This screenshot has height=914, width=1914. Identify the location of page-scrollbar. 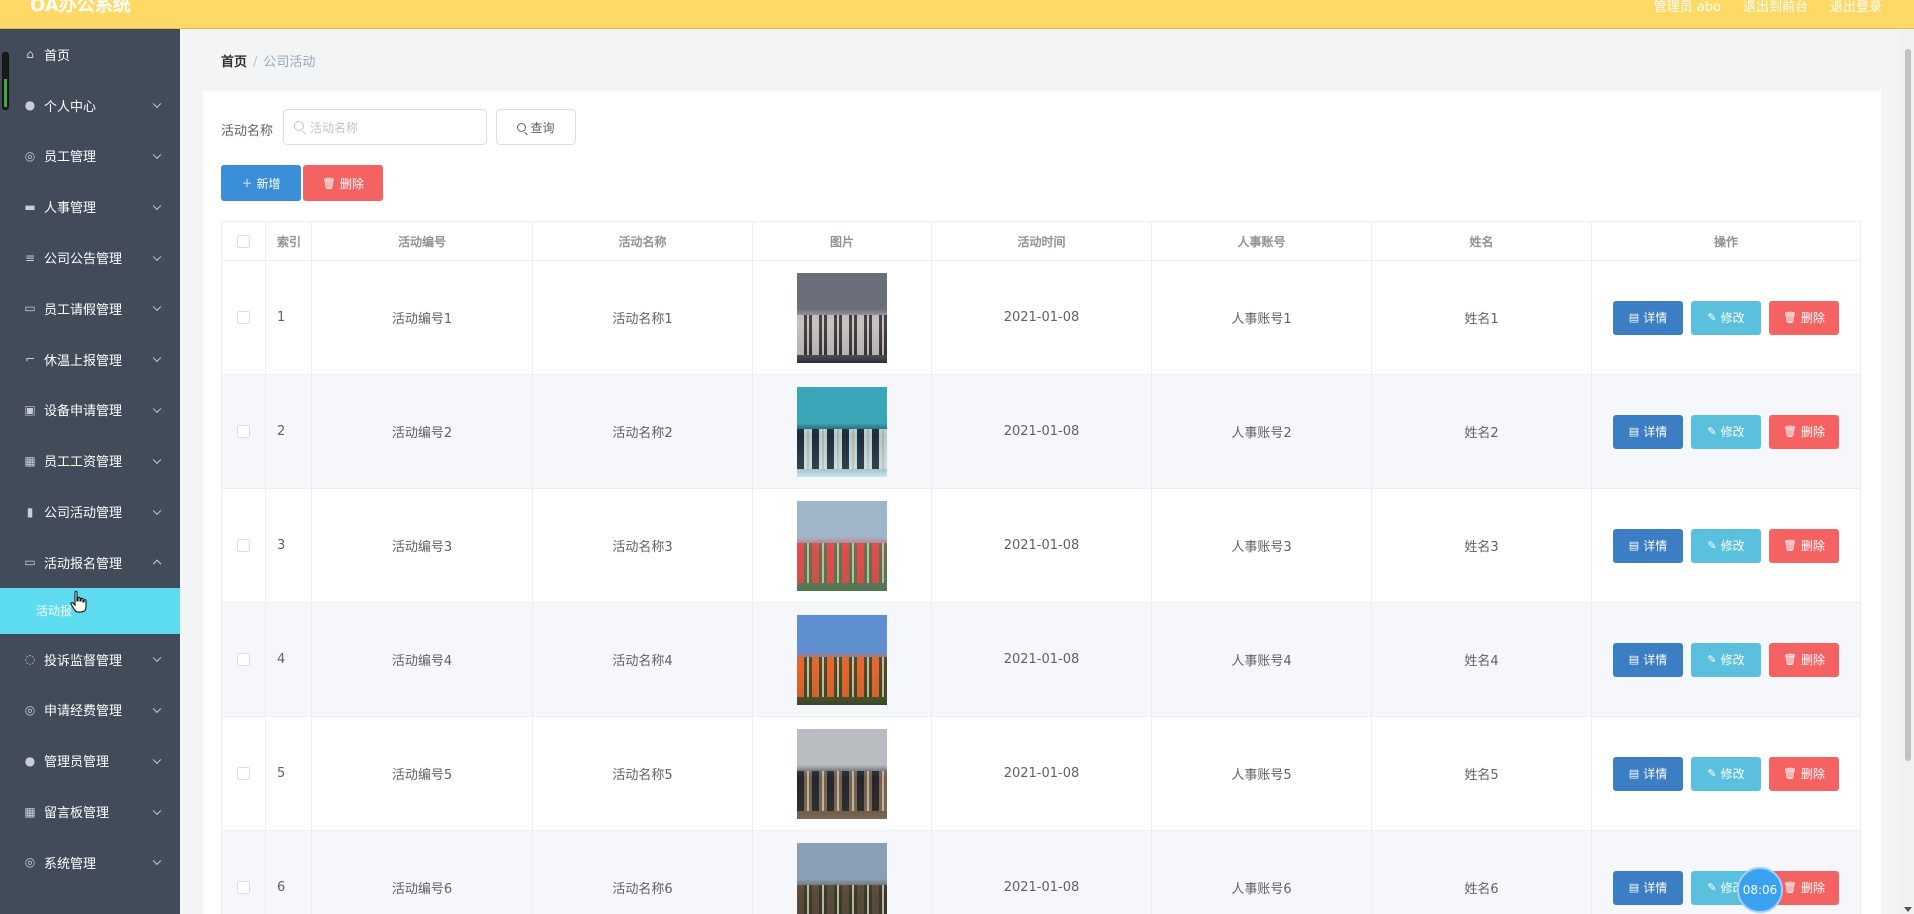
(1908, 471).